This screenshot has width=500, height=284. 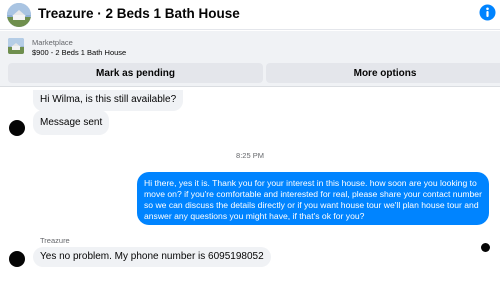 What do you see at coordinates (139, 13) in the screenshot?
I see `conversation-title: Treazure · 2 Beds 1 Bath House` at bounding box center [139, 13].